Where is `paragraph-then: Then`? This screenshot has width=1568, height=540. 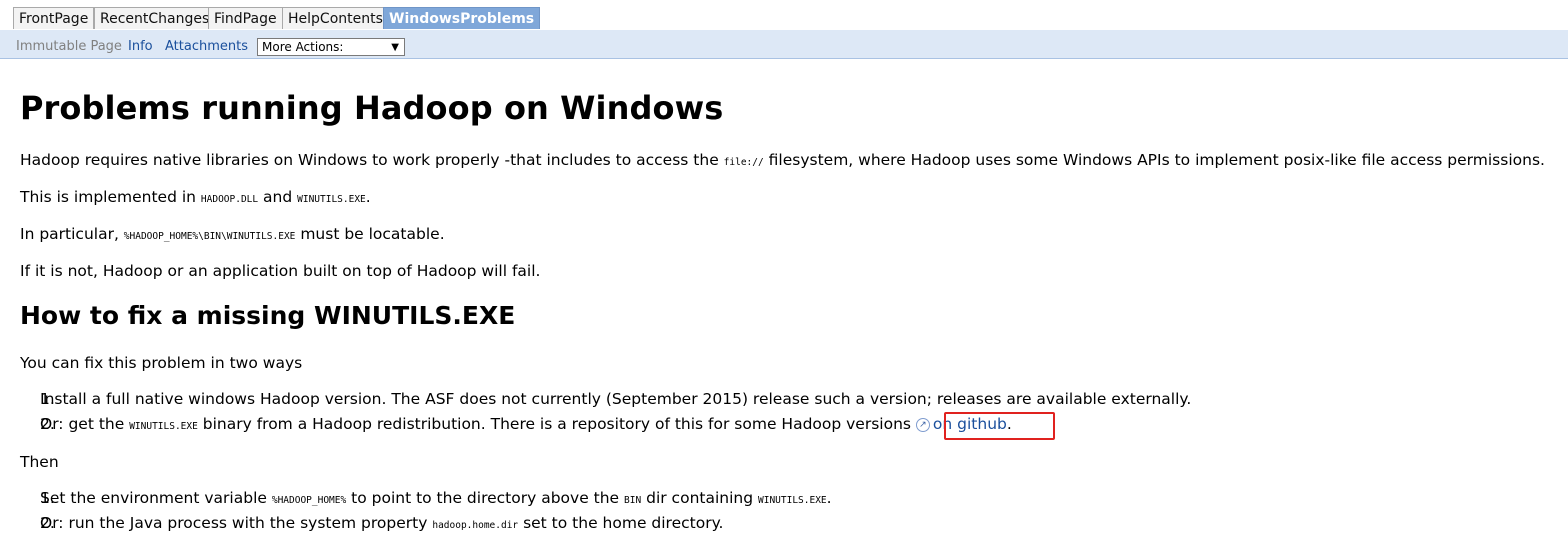
paragraph-then: Then is located at coordinates (39, 462).